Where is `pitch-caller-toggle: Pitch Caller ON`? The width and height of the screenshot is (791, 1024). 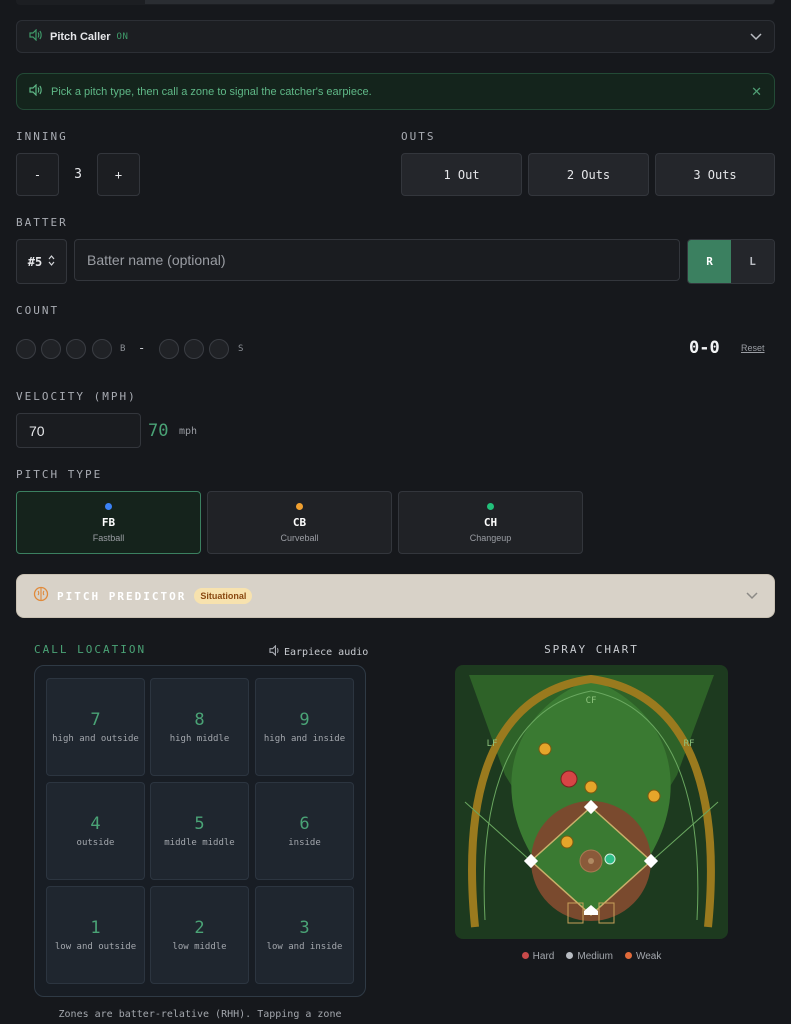 pitch-caller-toggle: Pitch Caller ON is located at coordinates (395, 36).